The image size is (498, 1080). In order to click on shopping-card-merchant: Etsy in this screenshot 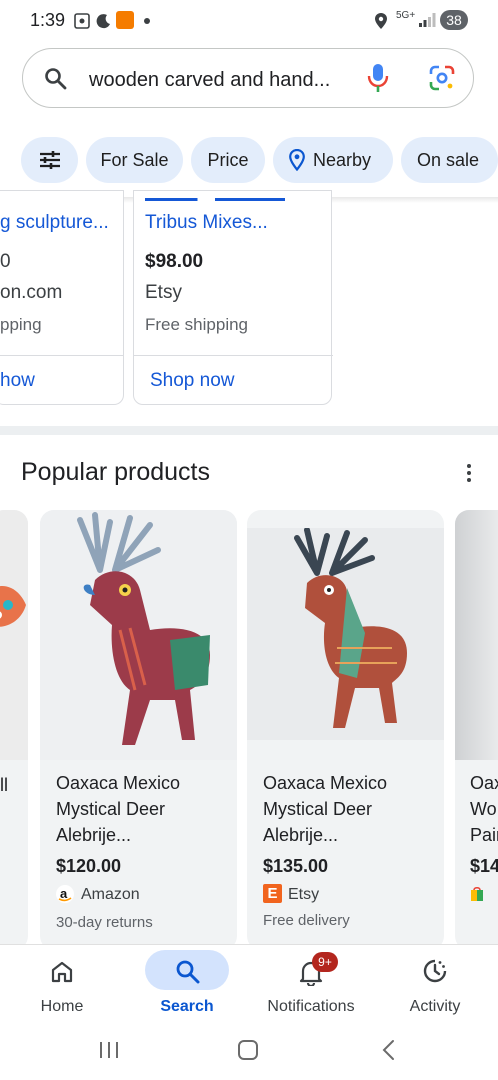, I will do `click(163, 292)`.